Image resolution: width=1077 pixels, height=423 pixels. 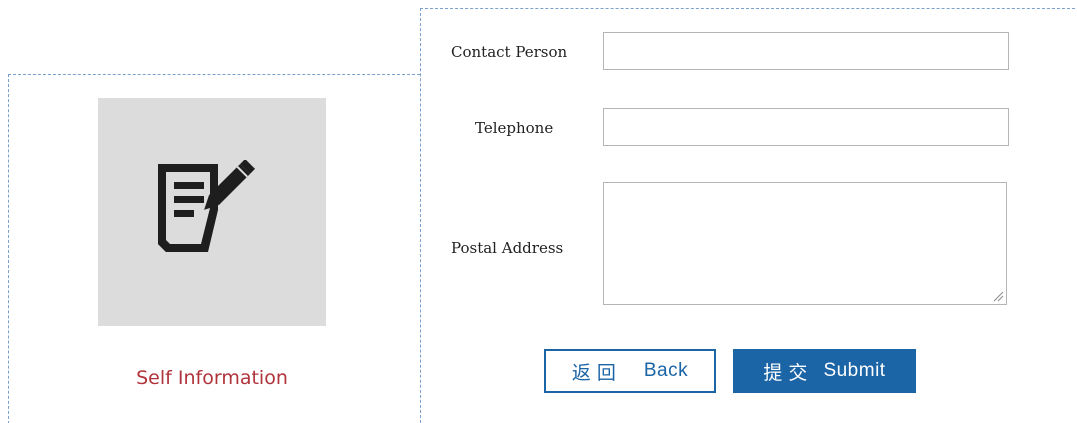 What do you see at coordinates (596, 373) in the screenshot?
I see `back-button-cn-label: 返回` at bounding box center [596, 373].